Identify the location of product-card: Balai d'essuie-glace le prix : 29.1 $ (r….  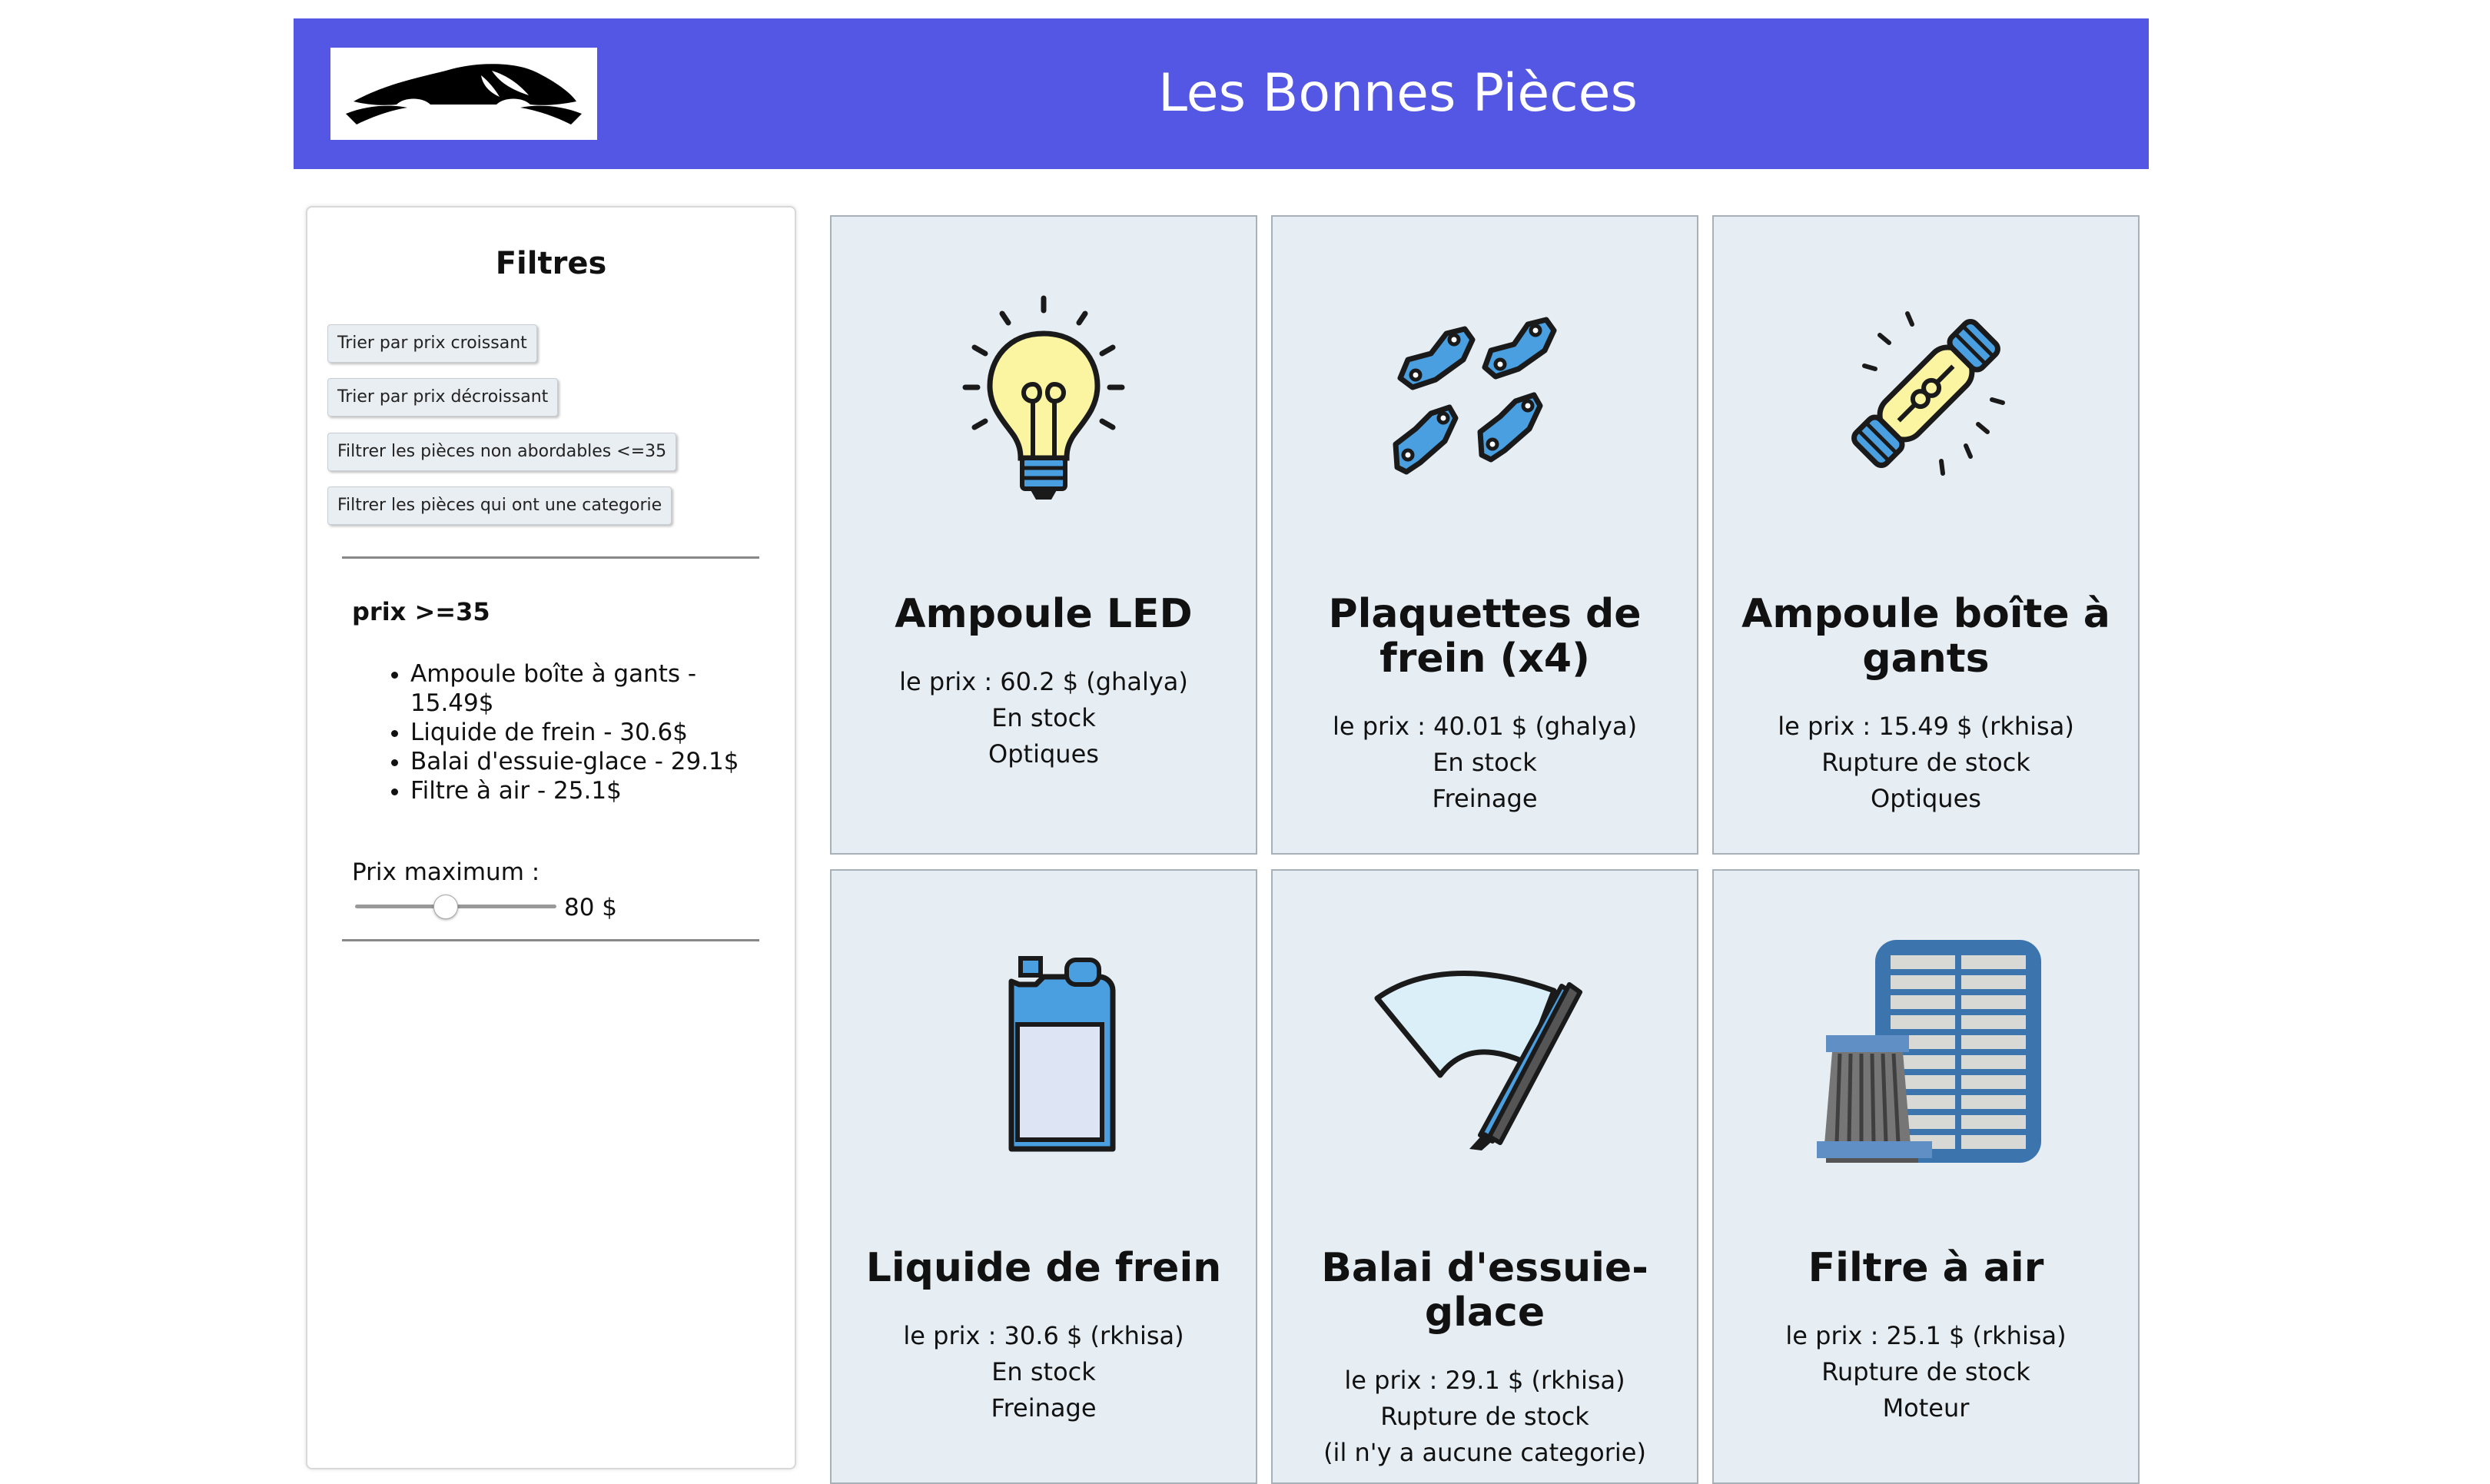
(1484, 1176).